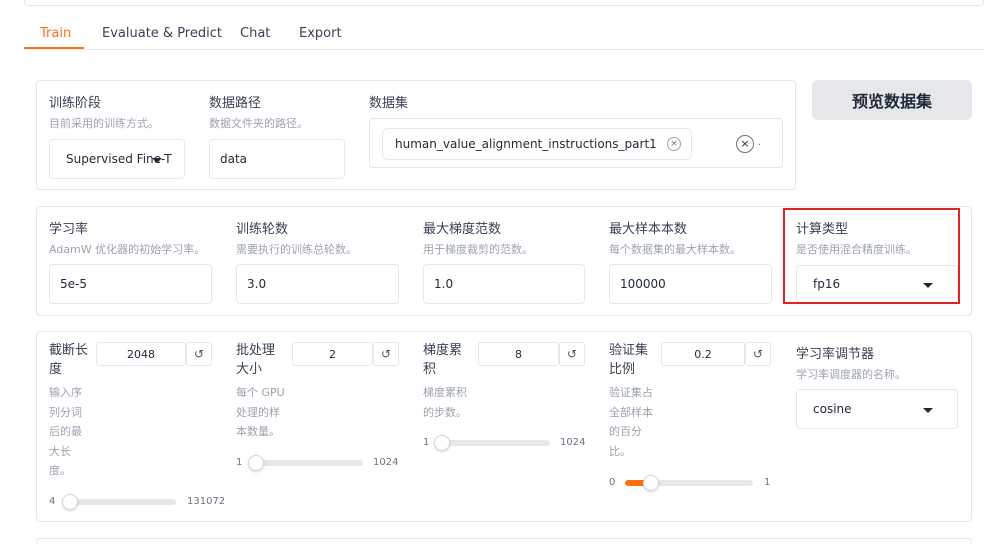 This screenshot has width=1001, height=544. What do you see at coordinates (389, 103) in the screenshot?
I see `dataset-label: 数据集` at bounding box center [389, 103].